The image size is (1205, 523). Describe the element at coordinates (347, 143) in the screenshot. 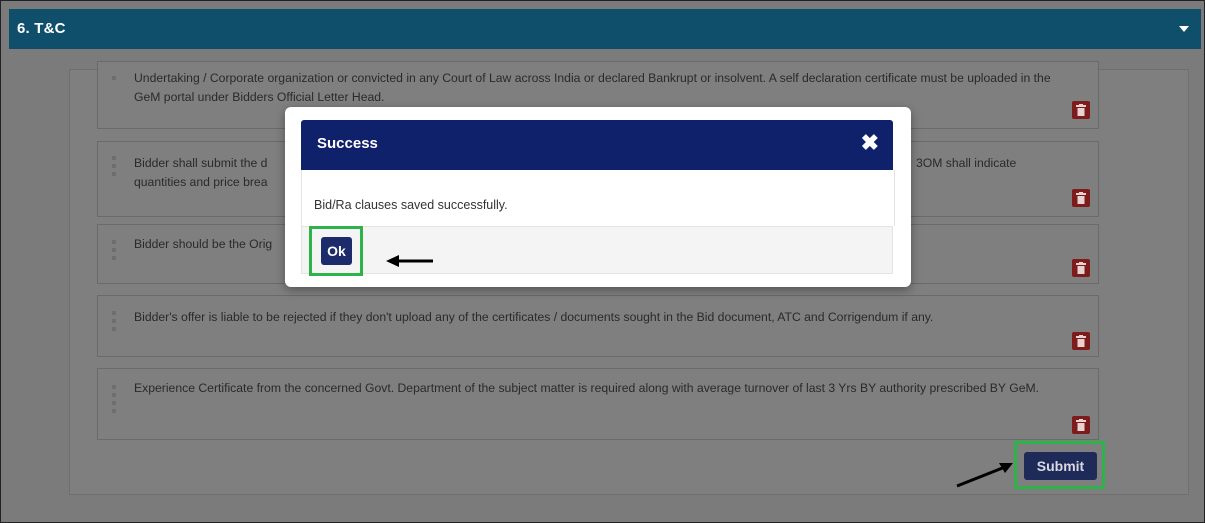

I see `dialog-title: Success` at that location.